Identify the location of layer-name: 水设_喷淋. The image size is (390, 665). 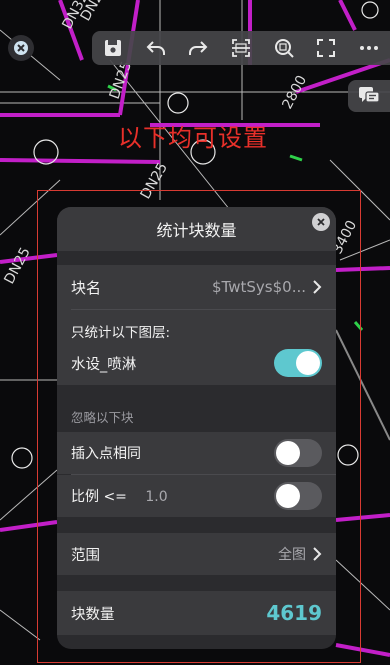
(104, 364).